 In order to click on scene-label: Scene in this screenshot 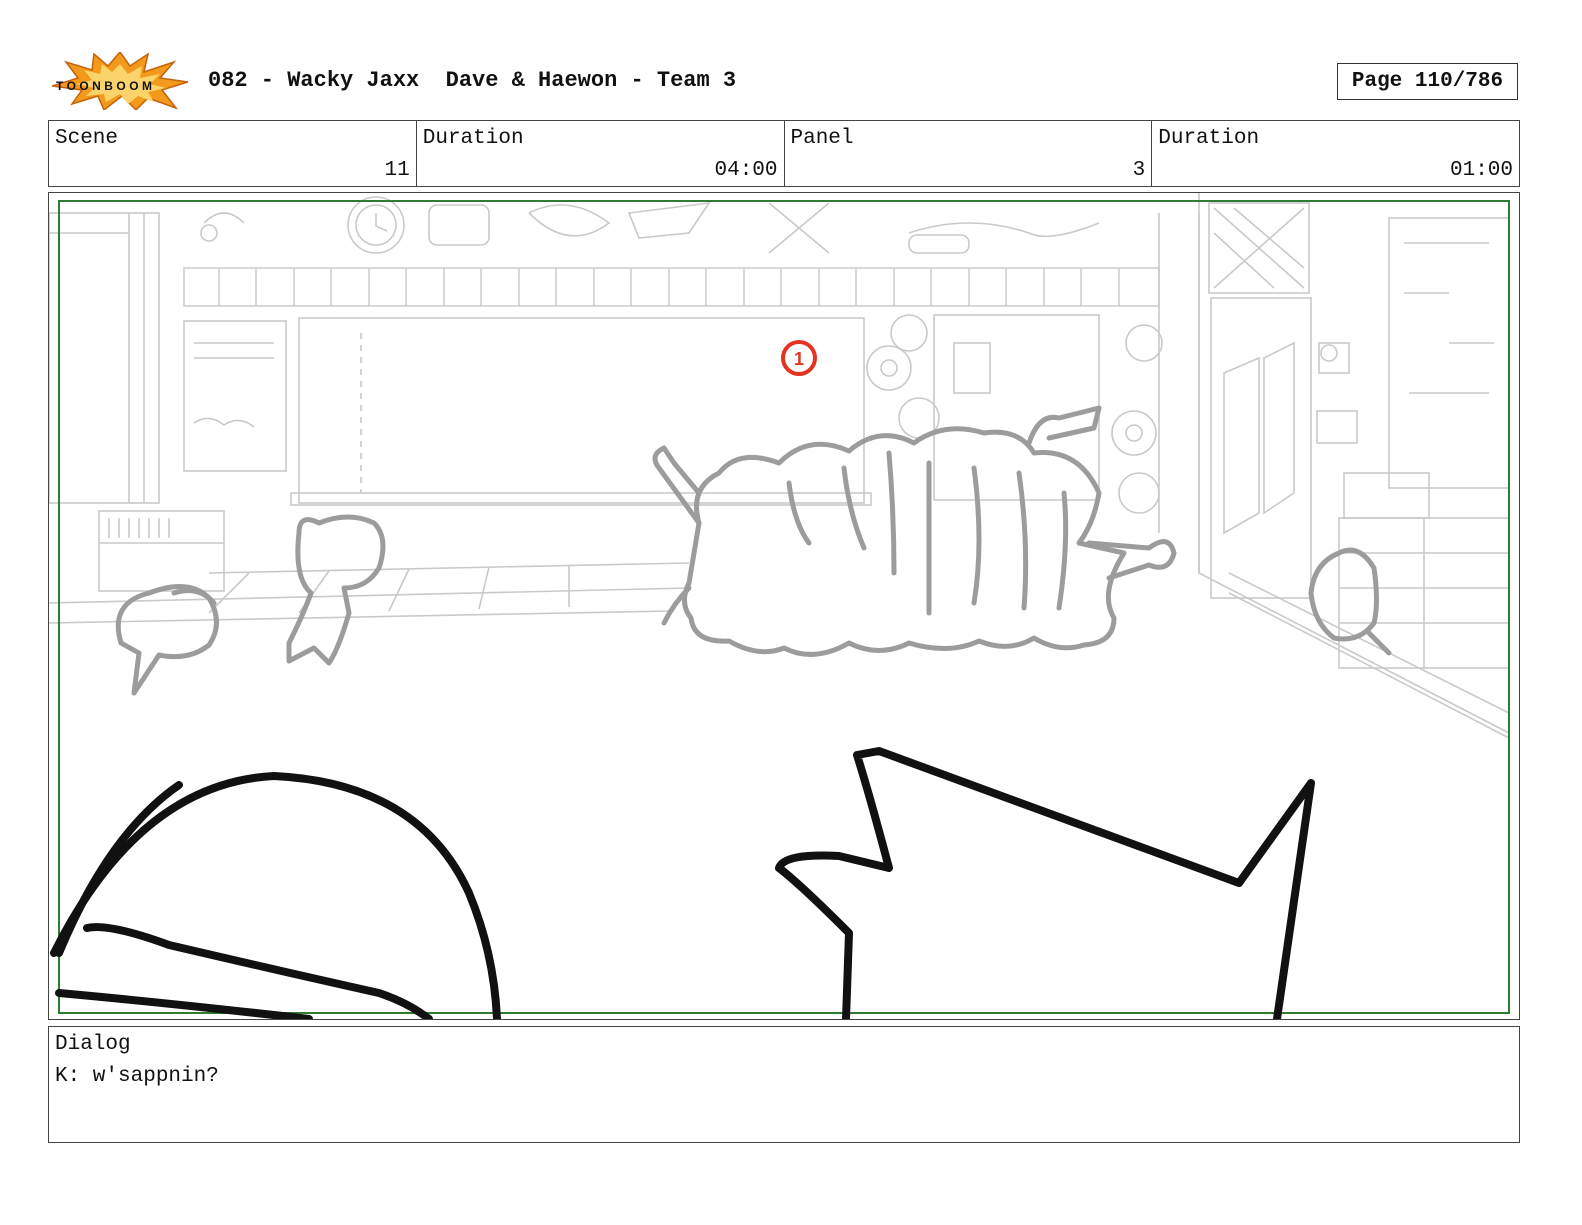, I will do `click(87, 138)`.